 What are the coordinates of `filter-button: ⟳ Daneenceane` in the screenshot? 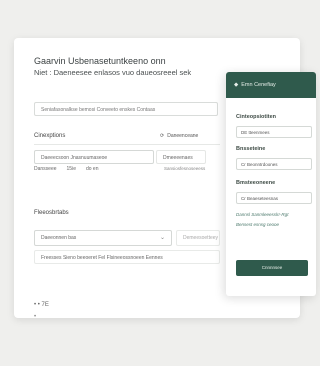 It's located at (179, 136).